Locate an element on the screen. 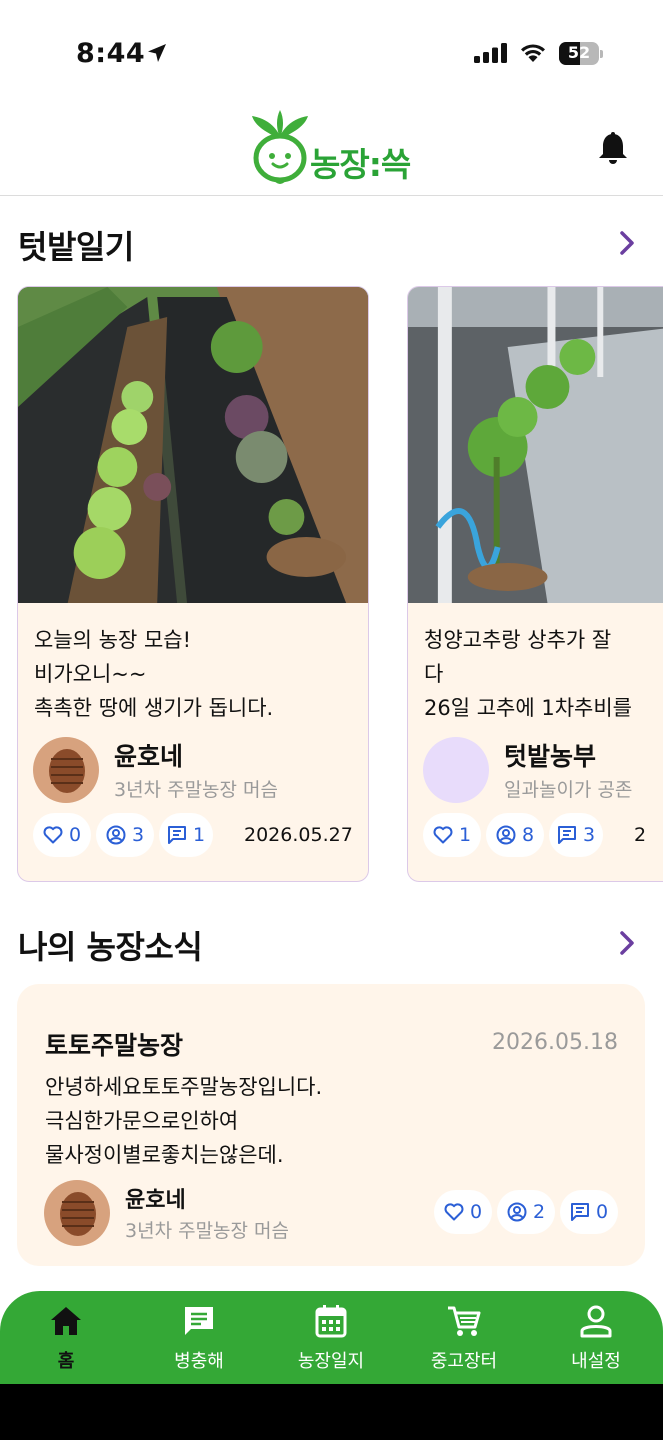  battery-indicator: 52 is located at coordinates (581, 53).